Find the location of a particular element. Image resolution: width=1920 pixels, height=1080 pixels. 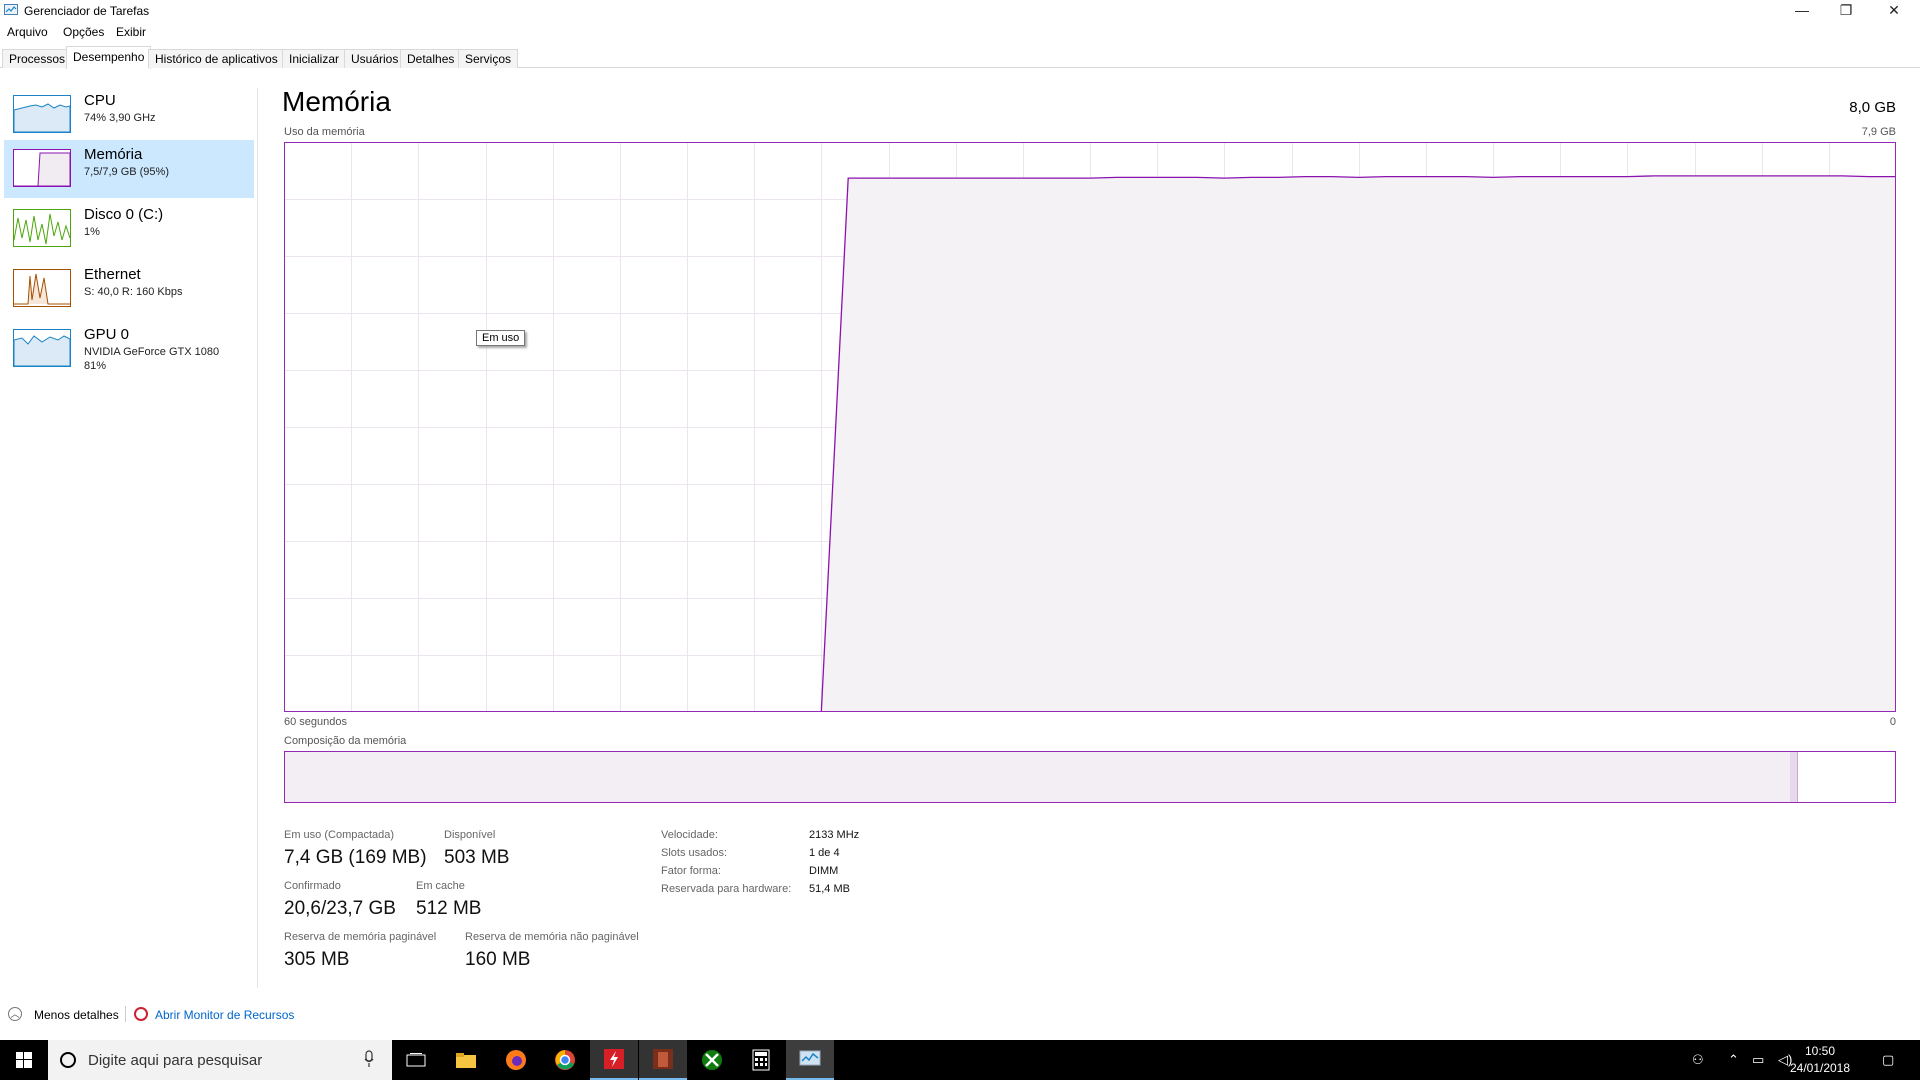

tab-desempenho: Desempenho is located at coordinates (109, 57).